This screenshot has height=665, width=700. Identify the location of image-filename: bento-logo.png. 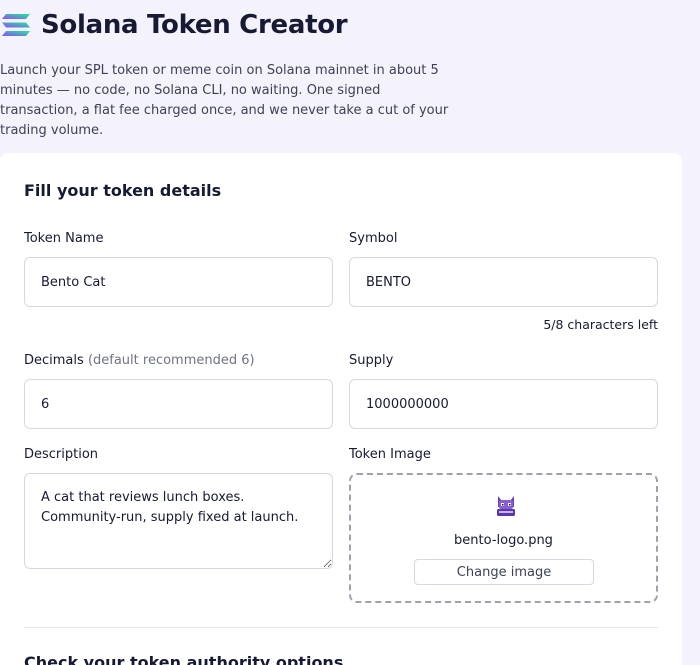
(503, 540).